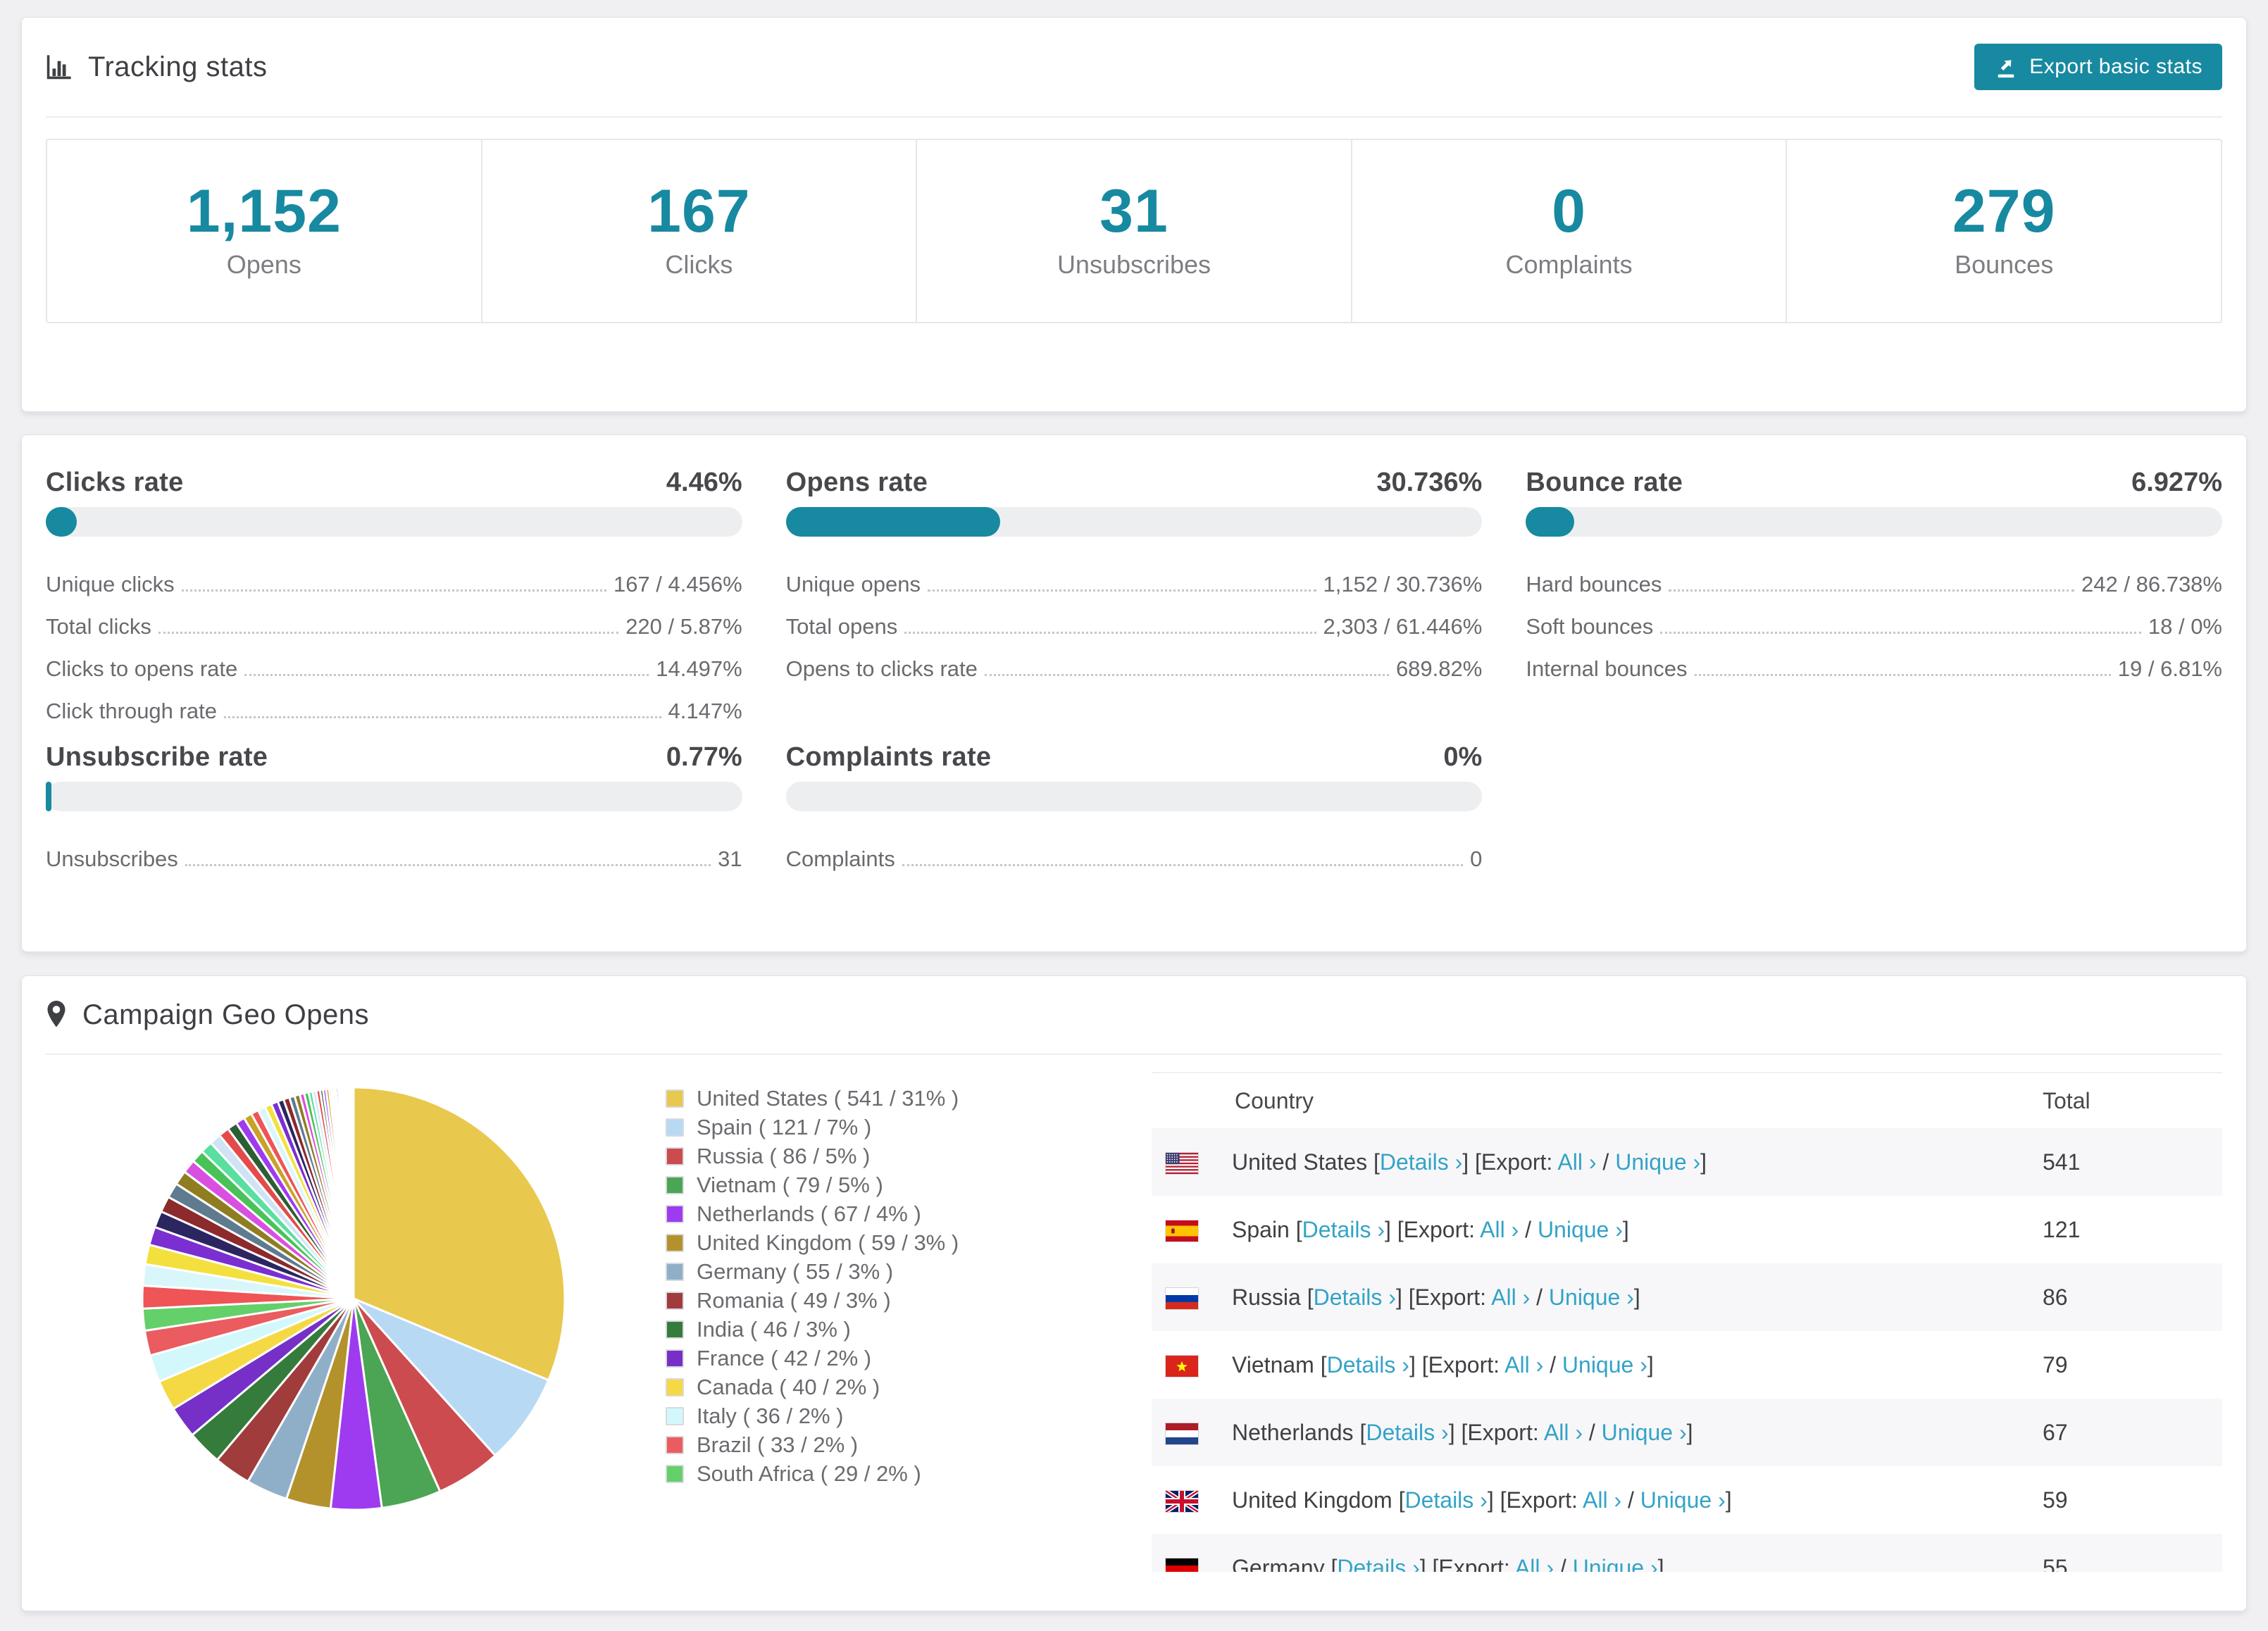 The image size is (2268, 1631). I want to click on legend-item: France ( 42 / 2% ), so click(909, 1358).